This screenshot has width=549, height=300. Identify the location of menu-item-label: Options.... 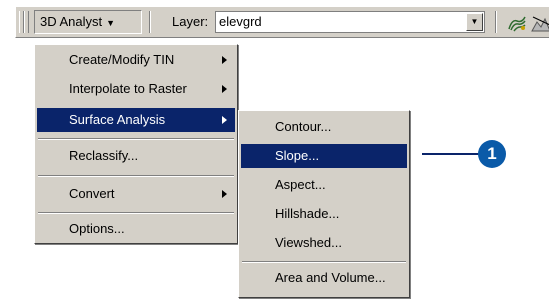
(97, 228).